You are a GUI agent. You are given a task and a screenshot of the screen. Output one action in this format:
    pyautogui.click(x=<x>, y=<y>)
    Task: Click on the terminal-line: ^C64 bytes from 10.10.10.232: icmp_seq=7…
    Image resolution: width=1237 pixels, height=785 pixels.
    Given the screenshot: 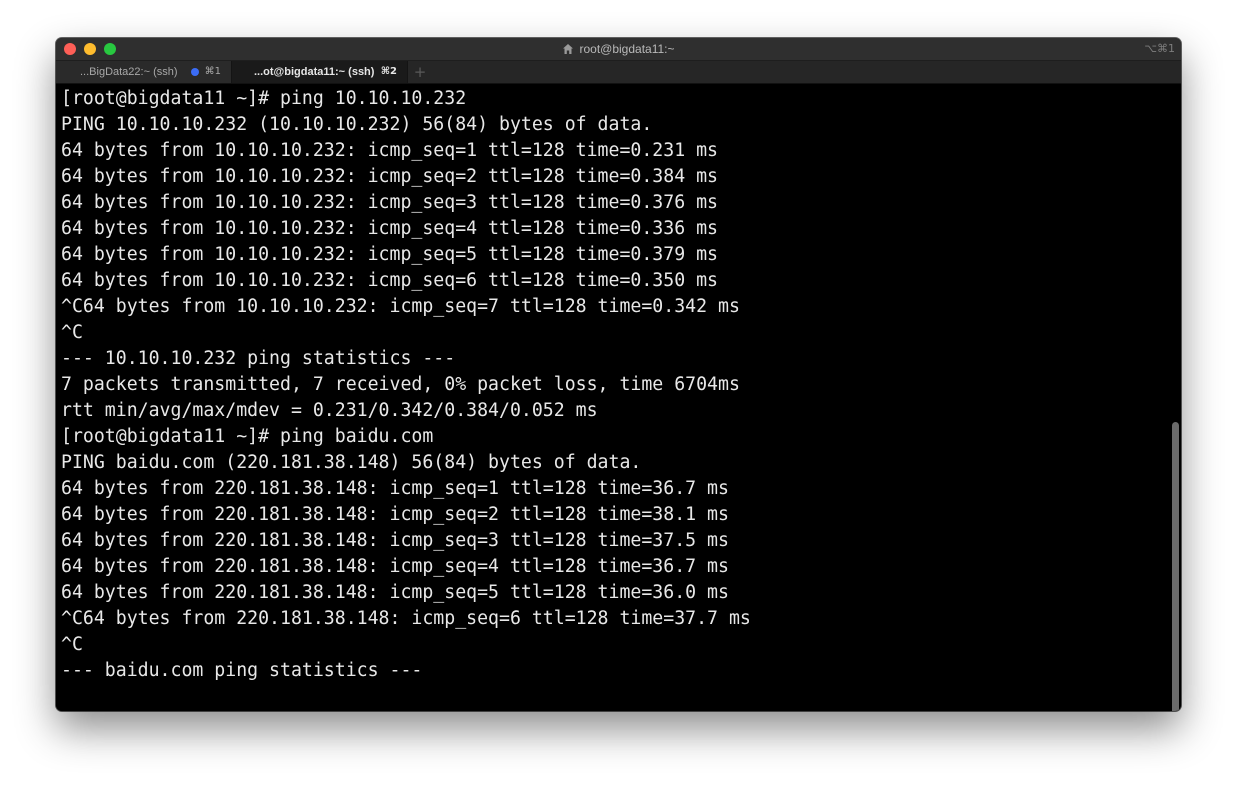 What is the action you would take?
    pyautogui.click(x=400, y=306)
    